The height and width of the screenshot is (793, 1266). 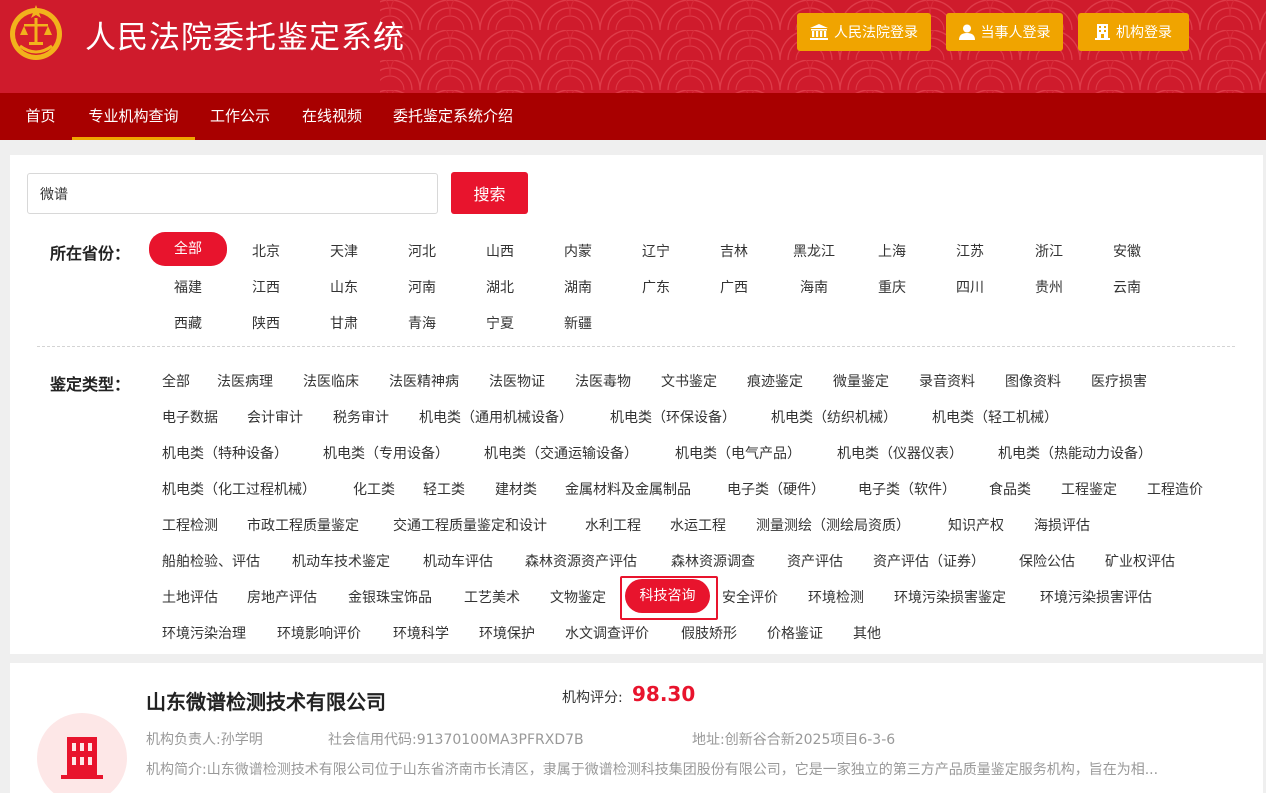 I want to click on type-option: 资产评估（证券）, so click(x=929, y=561).